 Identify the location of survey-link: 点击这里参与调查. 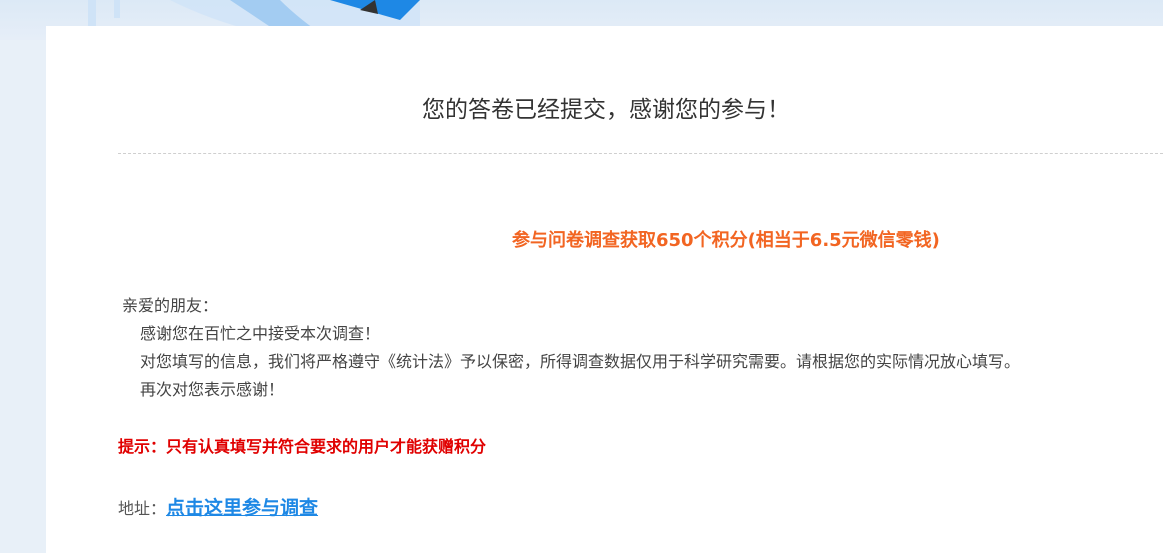
(242, 508).